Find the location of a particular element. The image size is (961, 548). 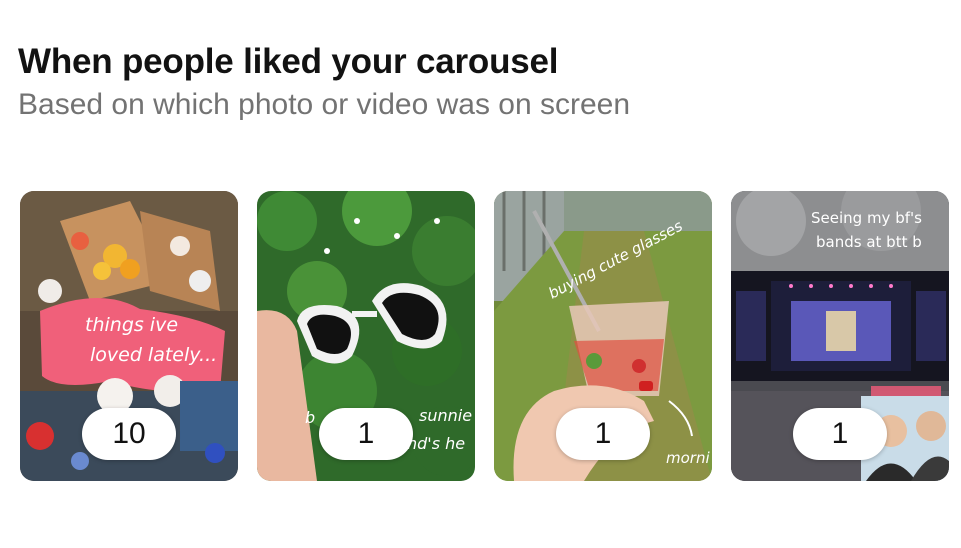

carousel-card-4: Seeing my bf's bands at btt b 1 is located at coordinates (840, 336).